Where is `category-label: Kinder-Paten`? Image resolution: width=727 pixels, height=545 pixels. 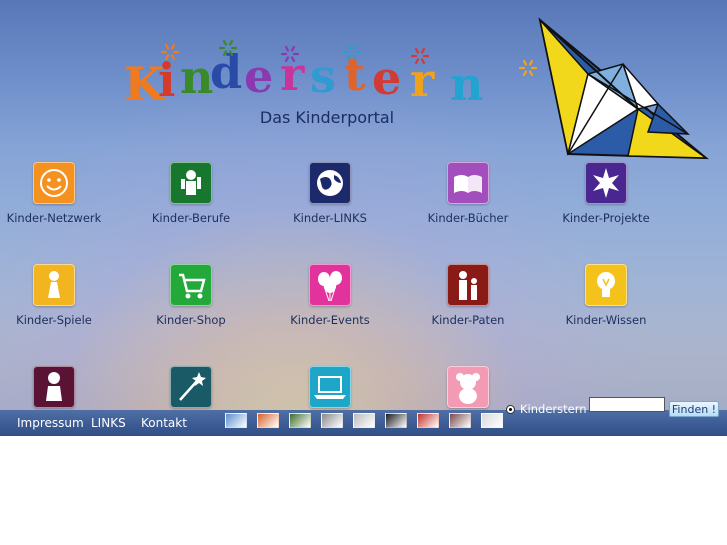
category-label: Kinder-Paten is located at coordinates (468, 320).